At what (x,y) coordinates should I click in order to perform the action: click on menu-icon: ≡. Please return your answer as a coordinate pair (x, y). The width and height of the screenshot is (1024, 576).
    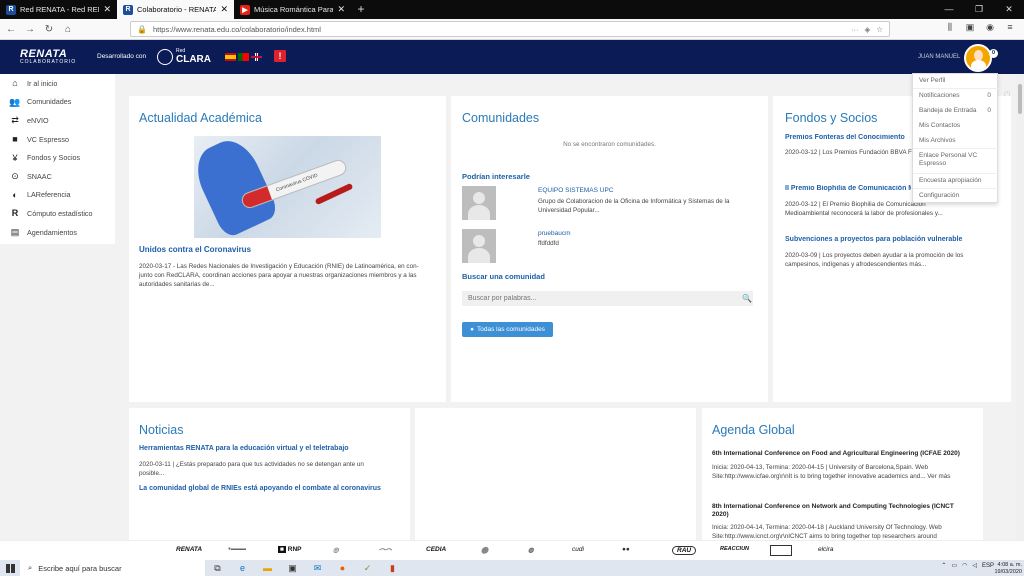
    Looking at the image, I should click on (1010, 27).